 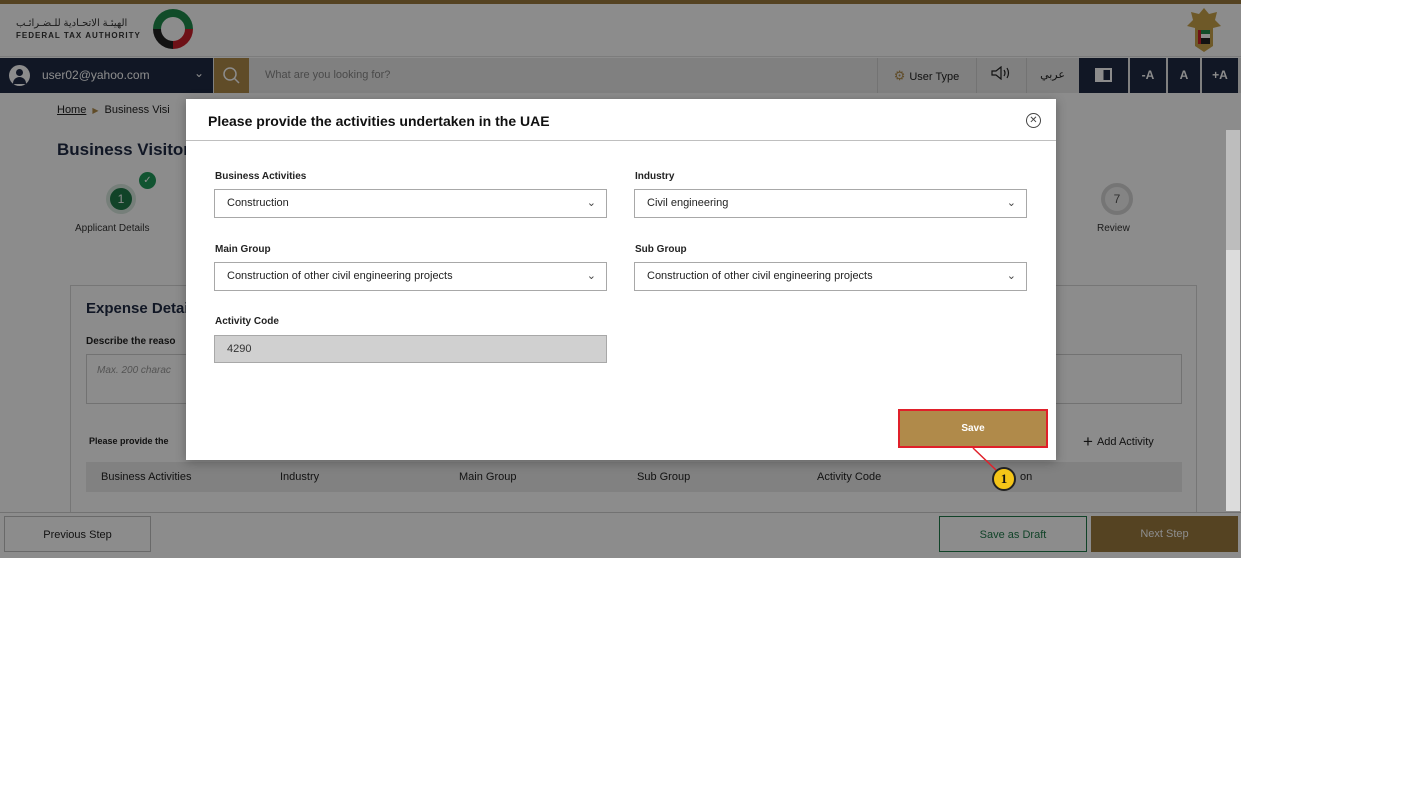 What do you see at coordinates (1033, 120) in the screenshot?
I see `close-icon: ✕` at bounding box center [1033, 120].